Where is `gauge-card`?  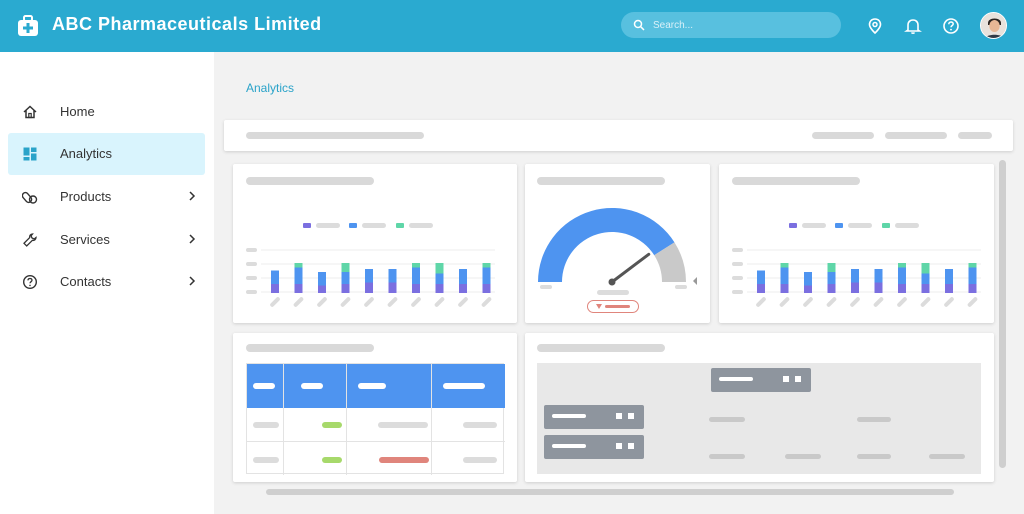 gauge-card is located at coordinates (617, 243).